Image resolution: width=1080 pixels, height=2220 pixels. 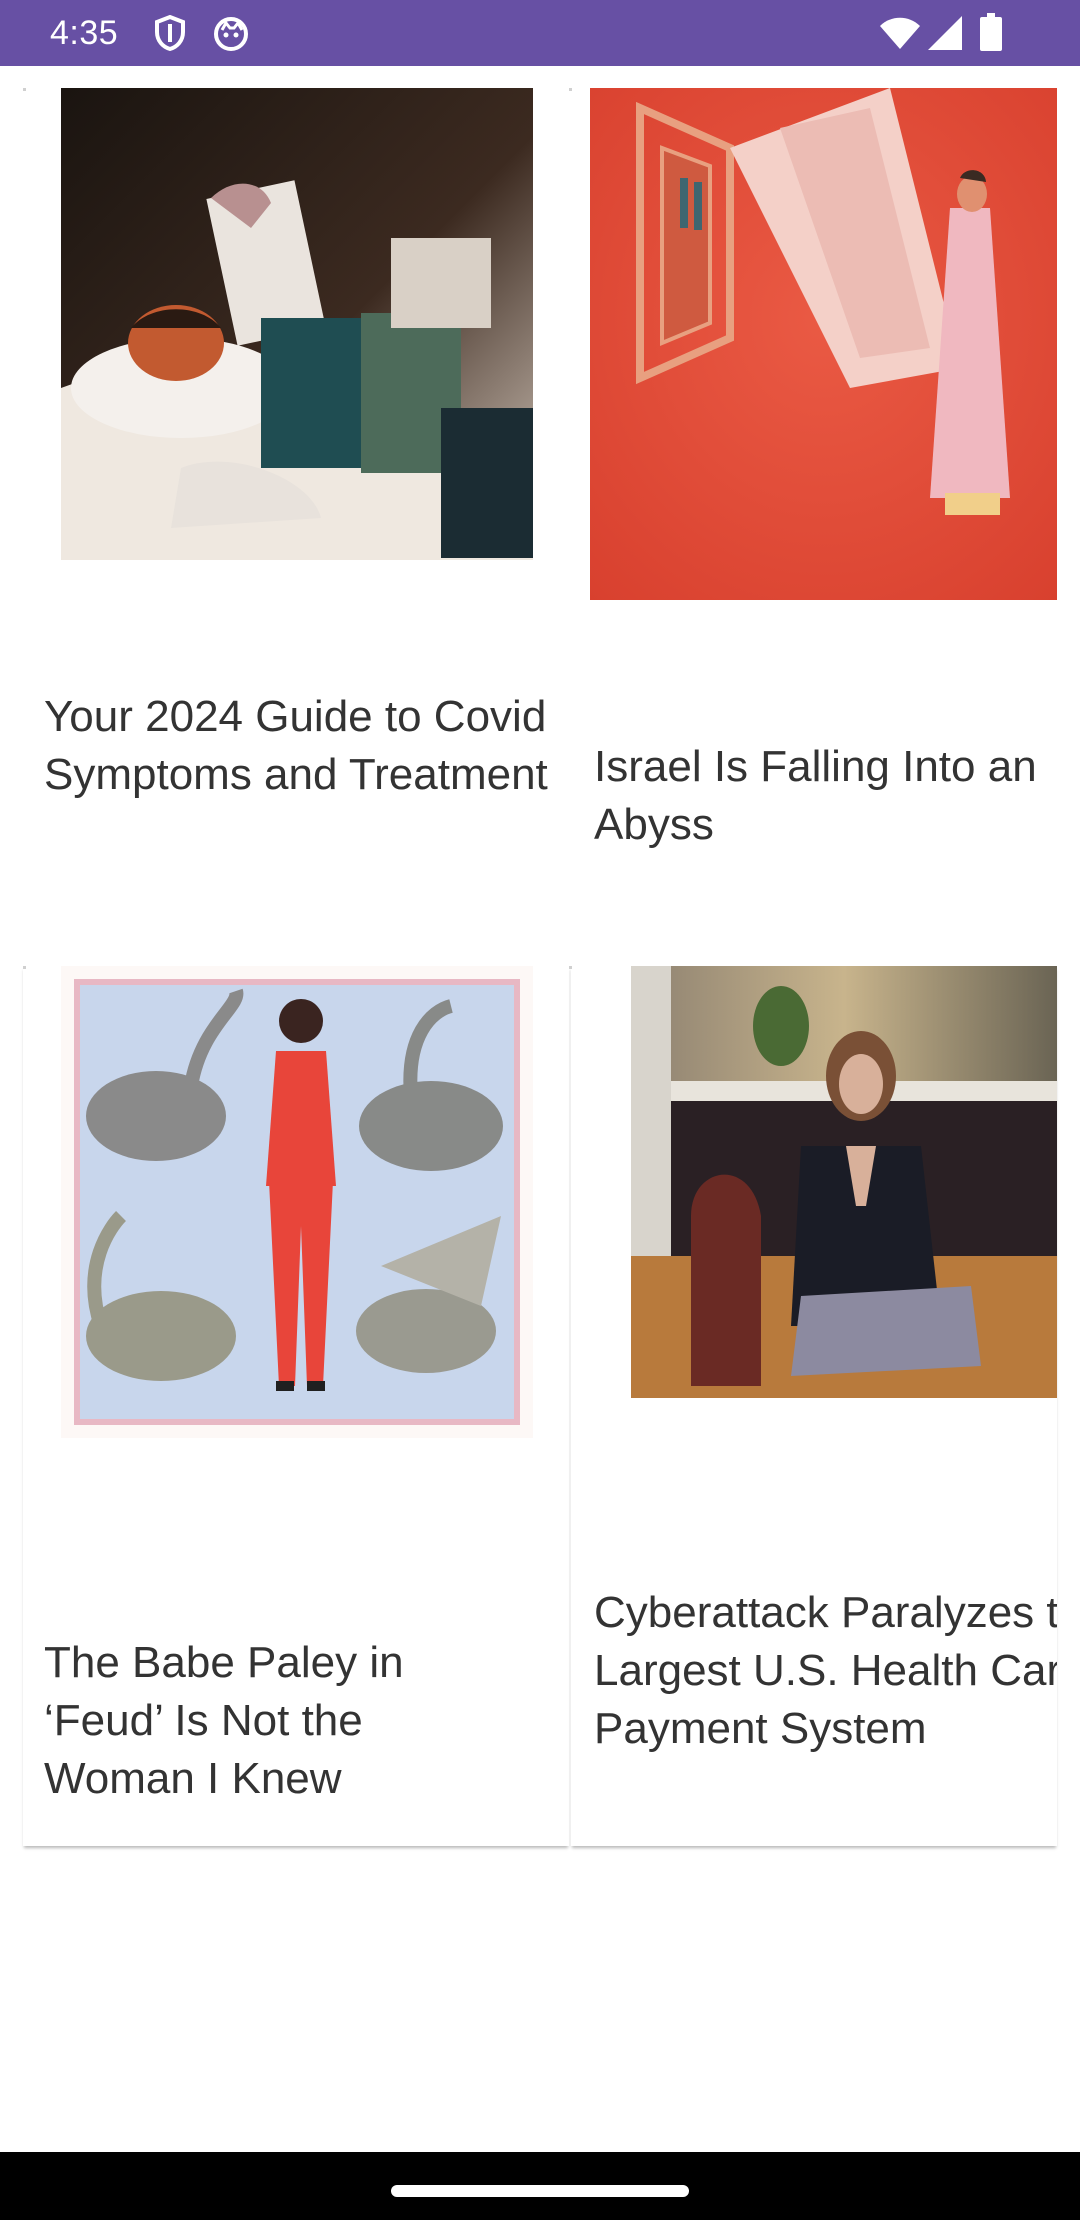 I want to click on signal-icon, so click(x=945, y=35).